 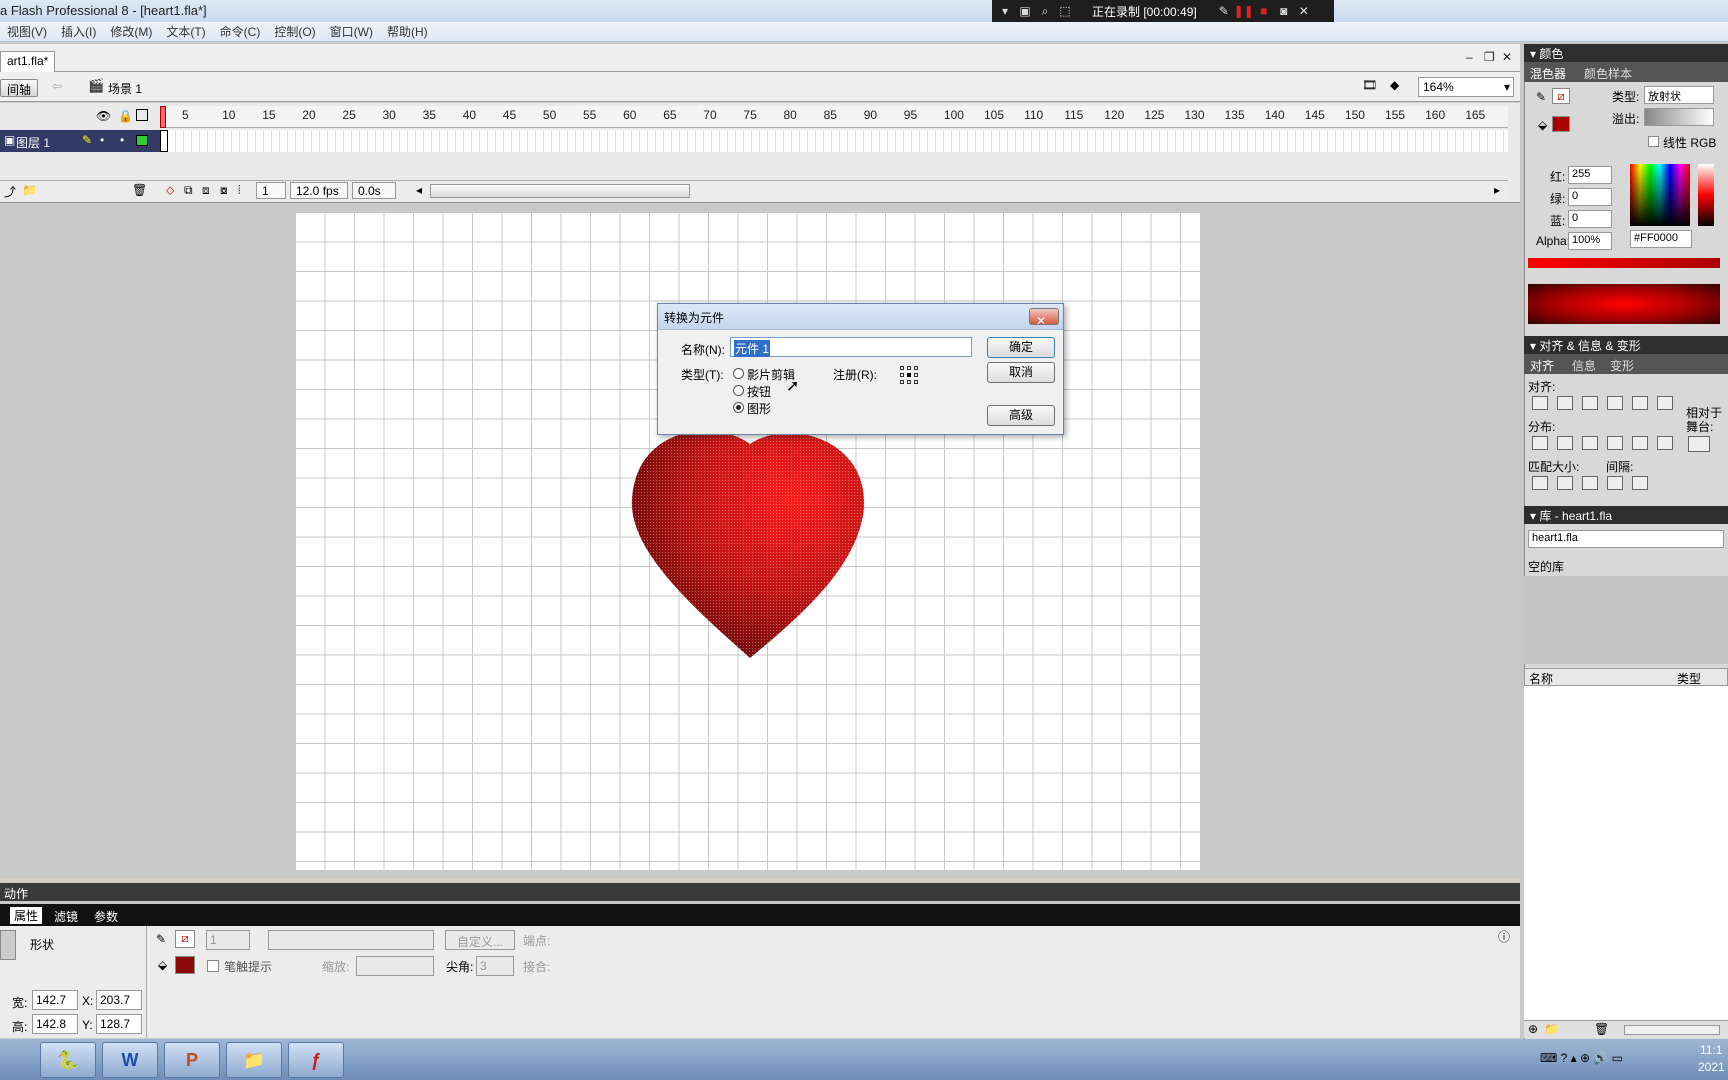 I want to click on frames-row, so click(x=834, y=141).